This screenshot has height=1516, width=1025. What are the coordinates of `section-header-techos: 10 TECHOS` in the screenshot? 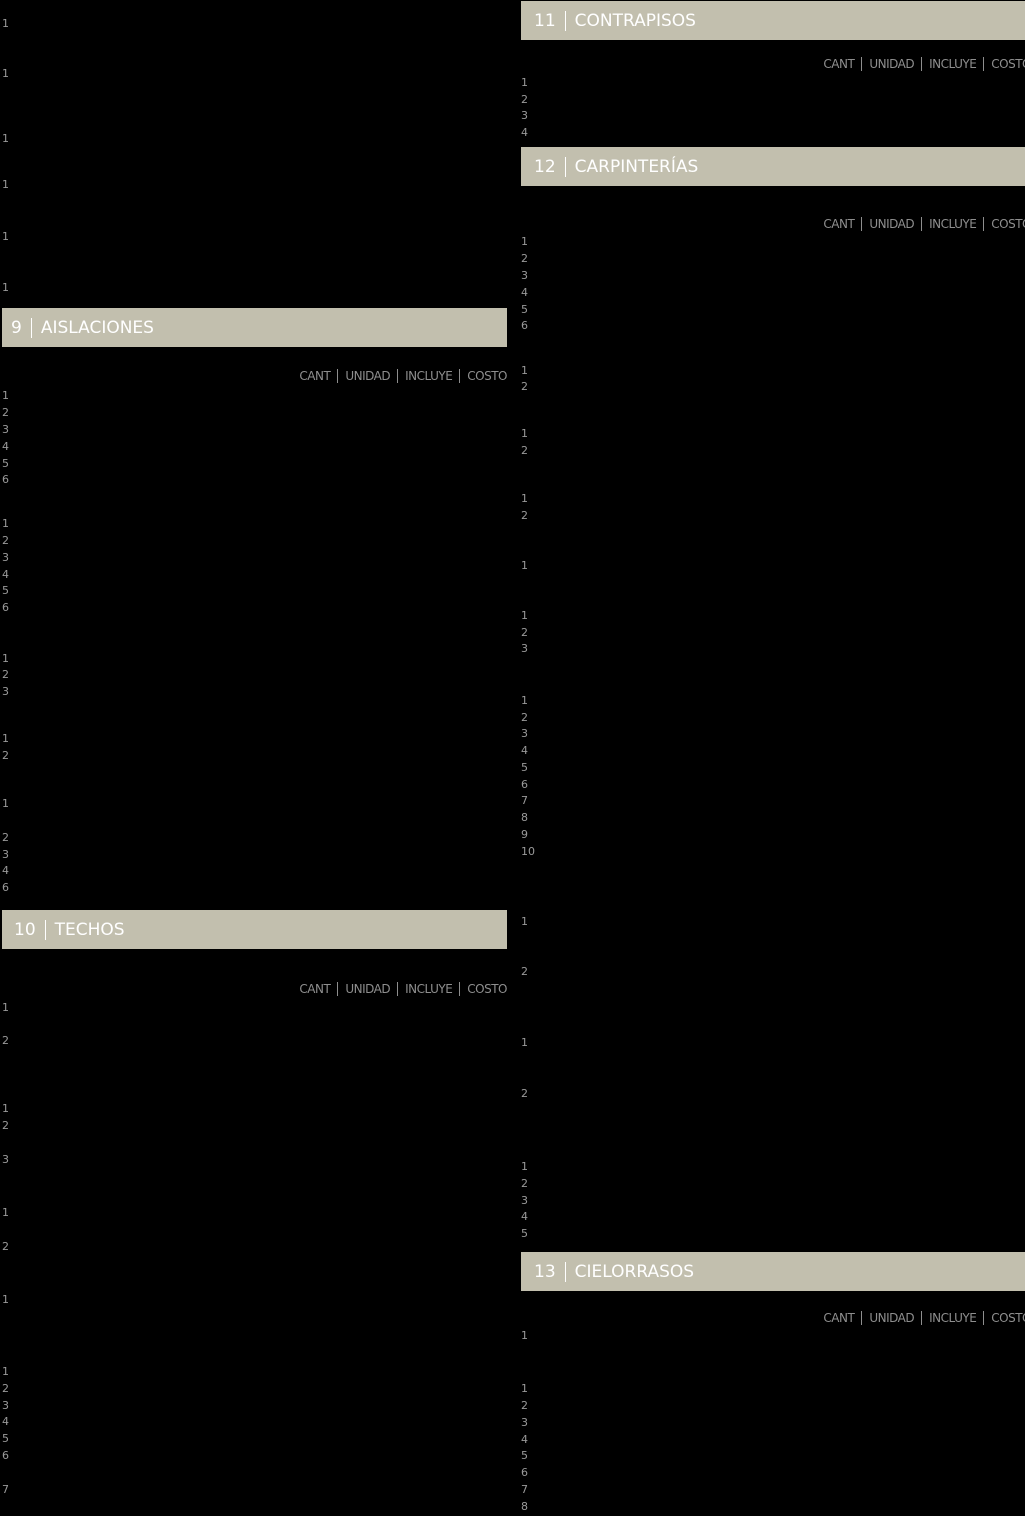 It's located at (254, 929).